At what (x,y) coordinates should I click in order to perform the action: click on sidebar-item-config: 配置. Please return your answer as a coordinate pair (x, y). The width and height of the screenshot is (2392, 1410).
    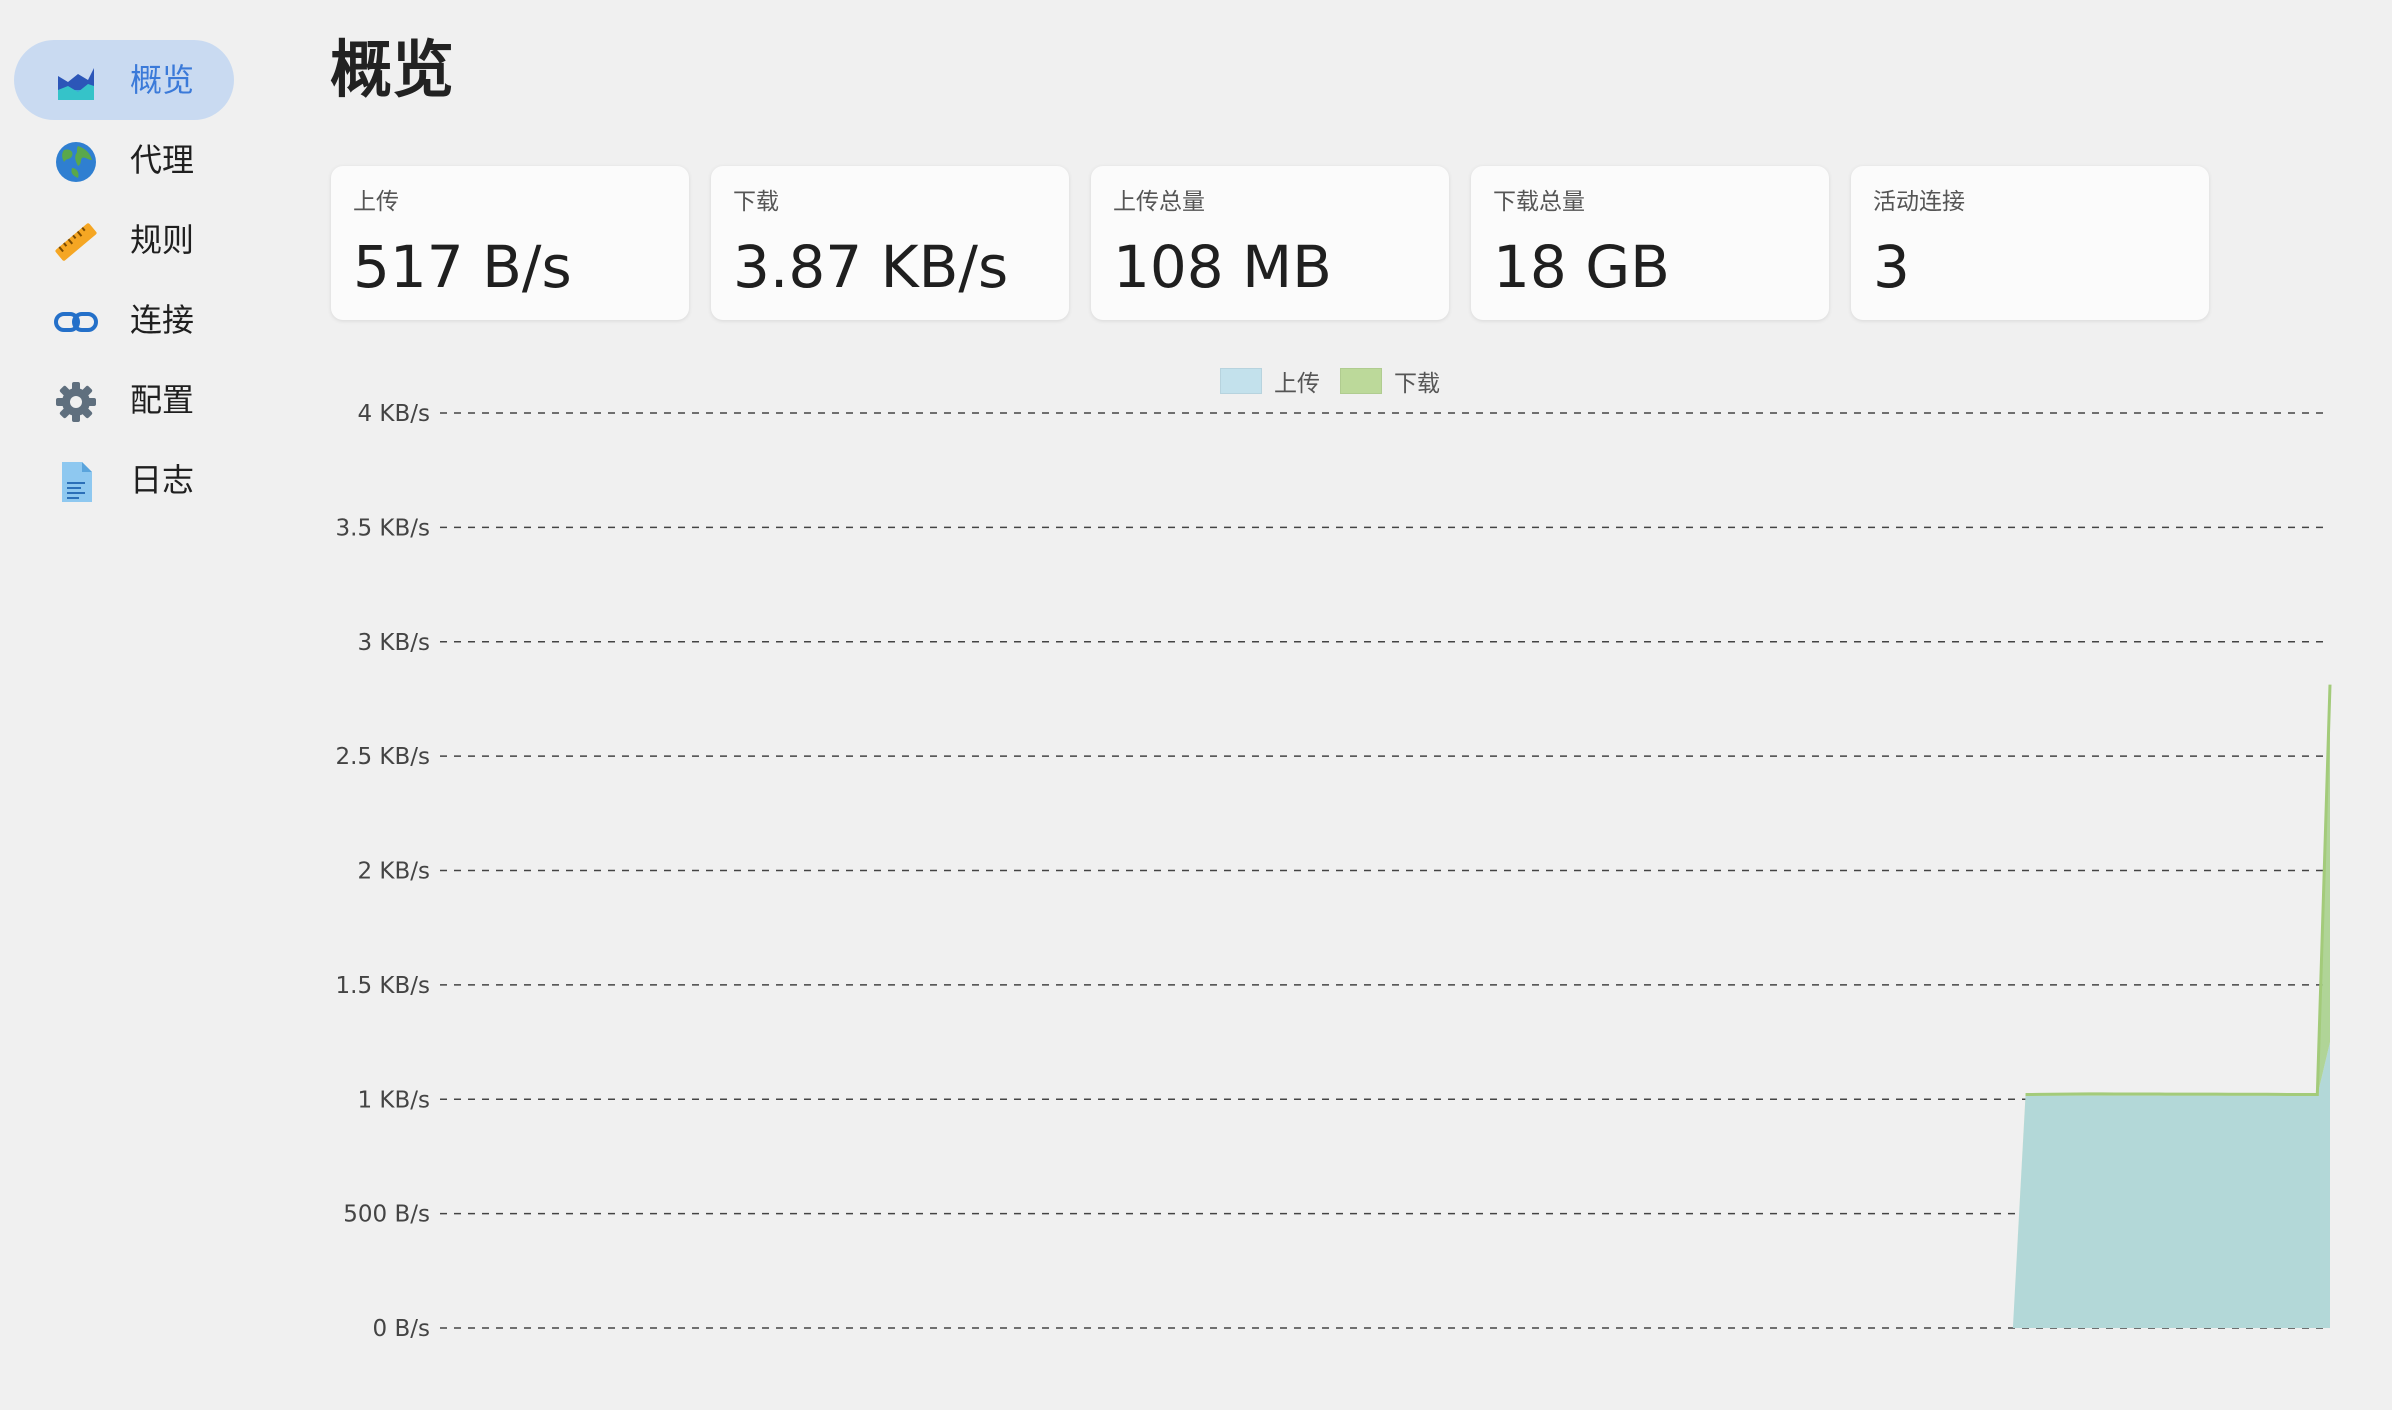
    Looking at the image, I should click on (124, 400).